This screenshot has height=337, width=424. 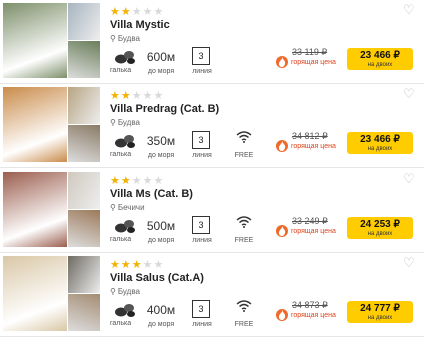 I want to click on old-price: 34 812 ₽, so click(x=310, y=136).